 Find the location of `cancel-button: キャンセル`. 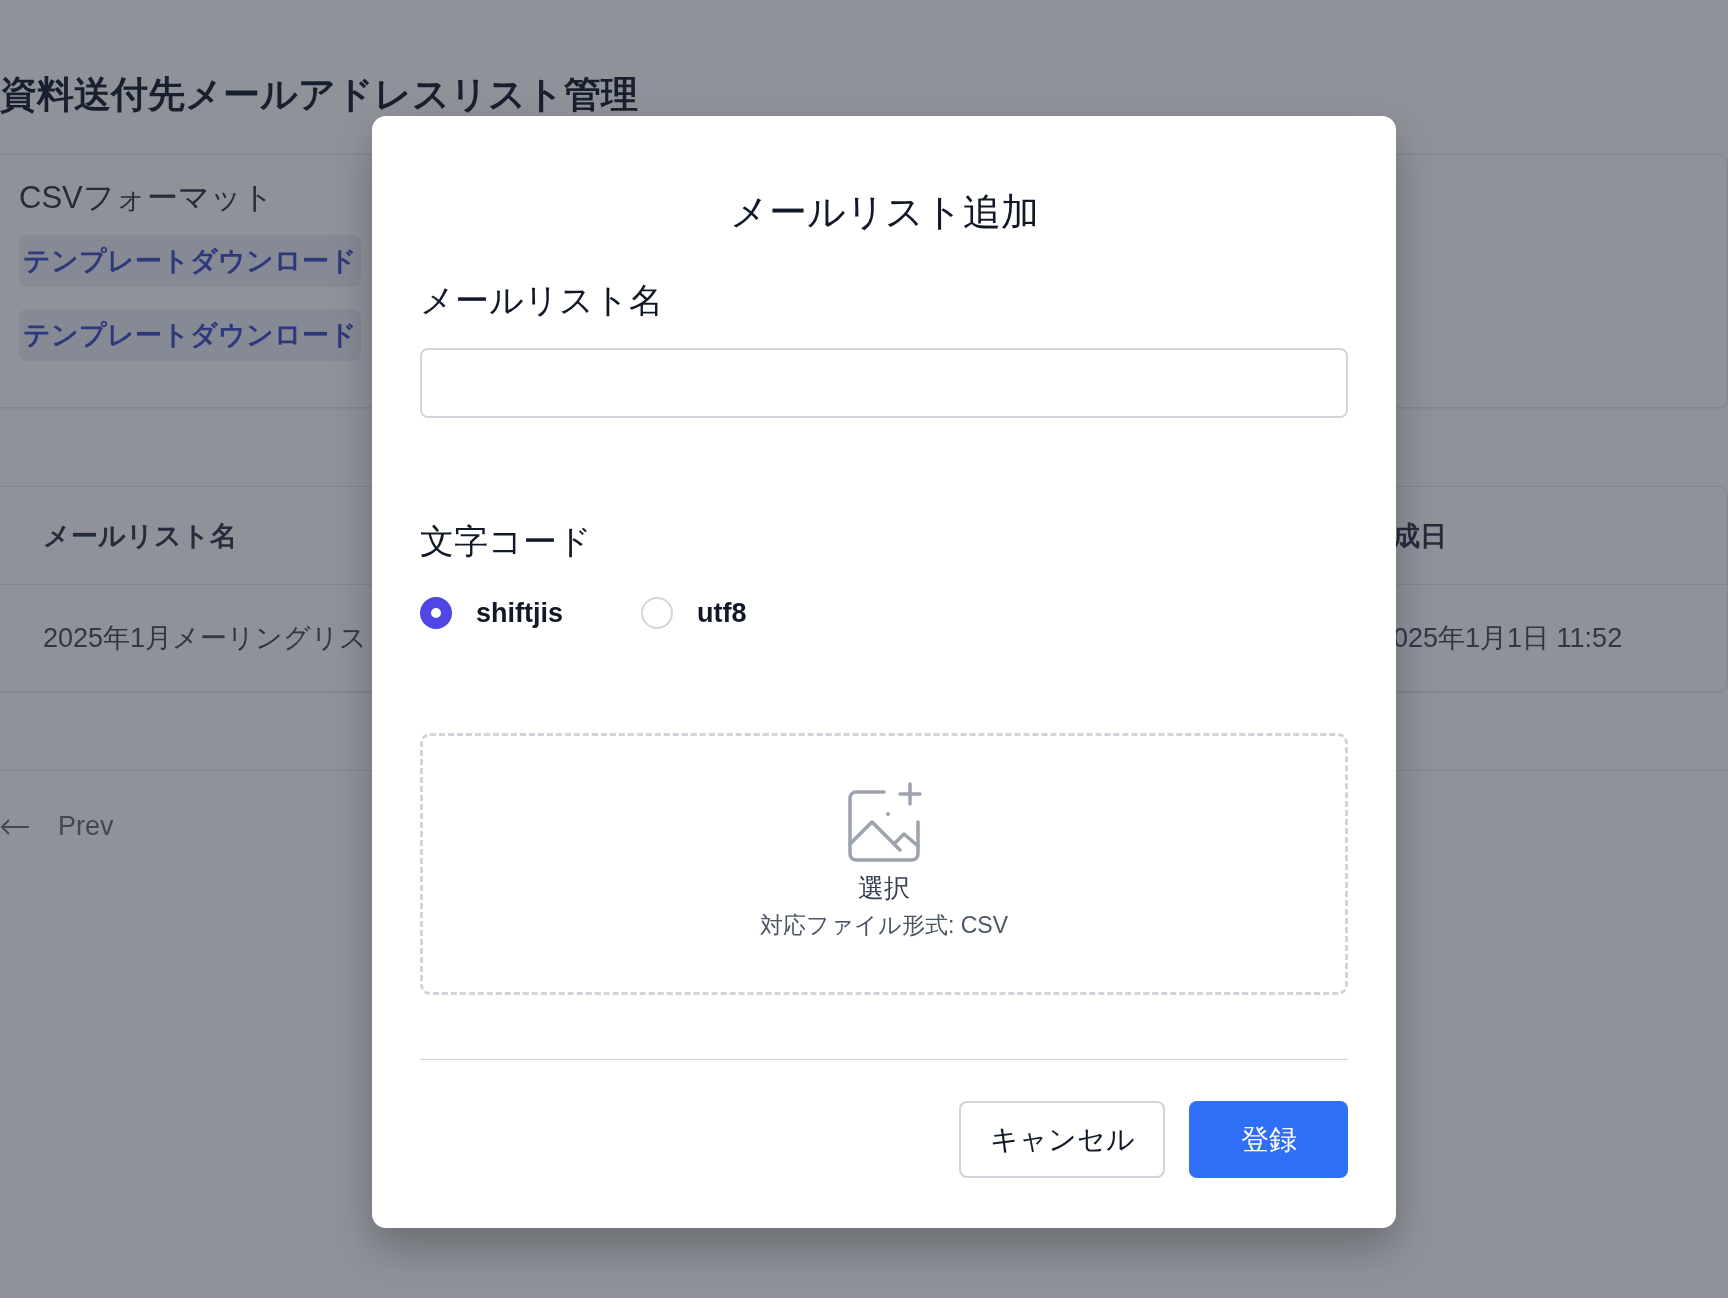

cancel-button: キャンセル is located at coordinates (1062, 1139).